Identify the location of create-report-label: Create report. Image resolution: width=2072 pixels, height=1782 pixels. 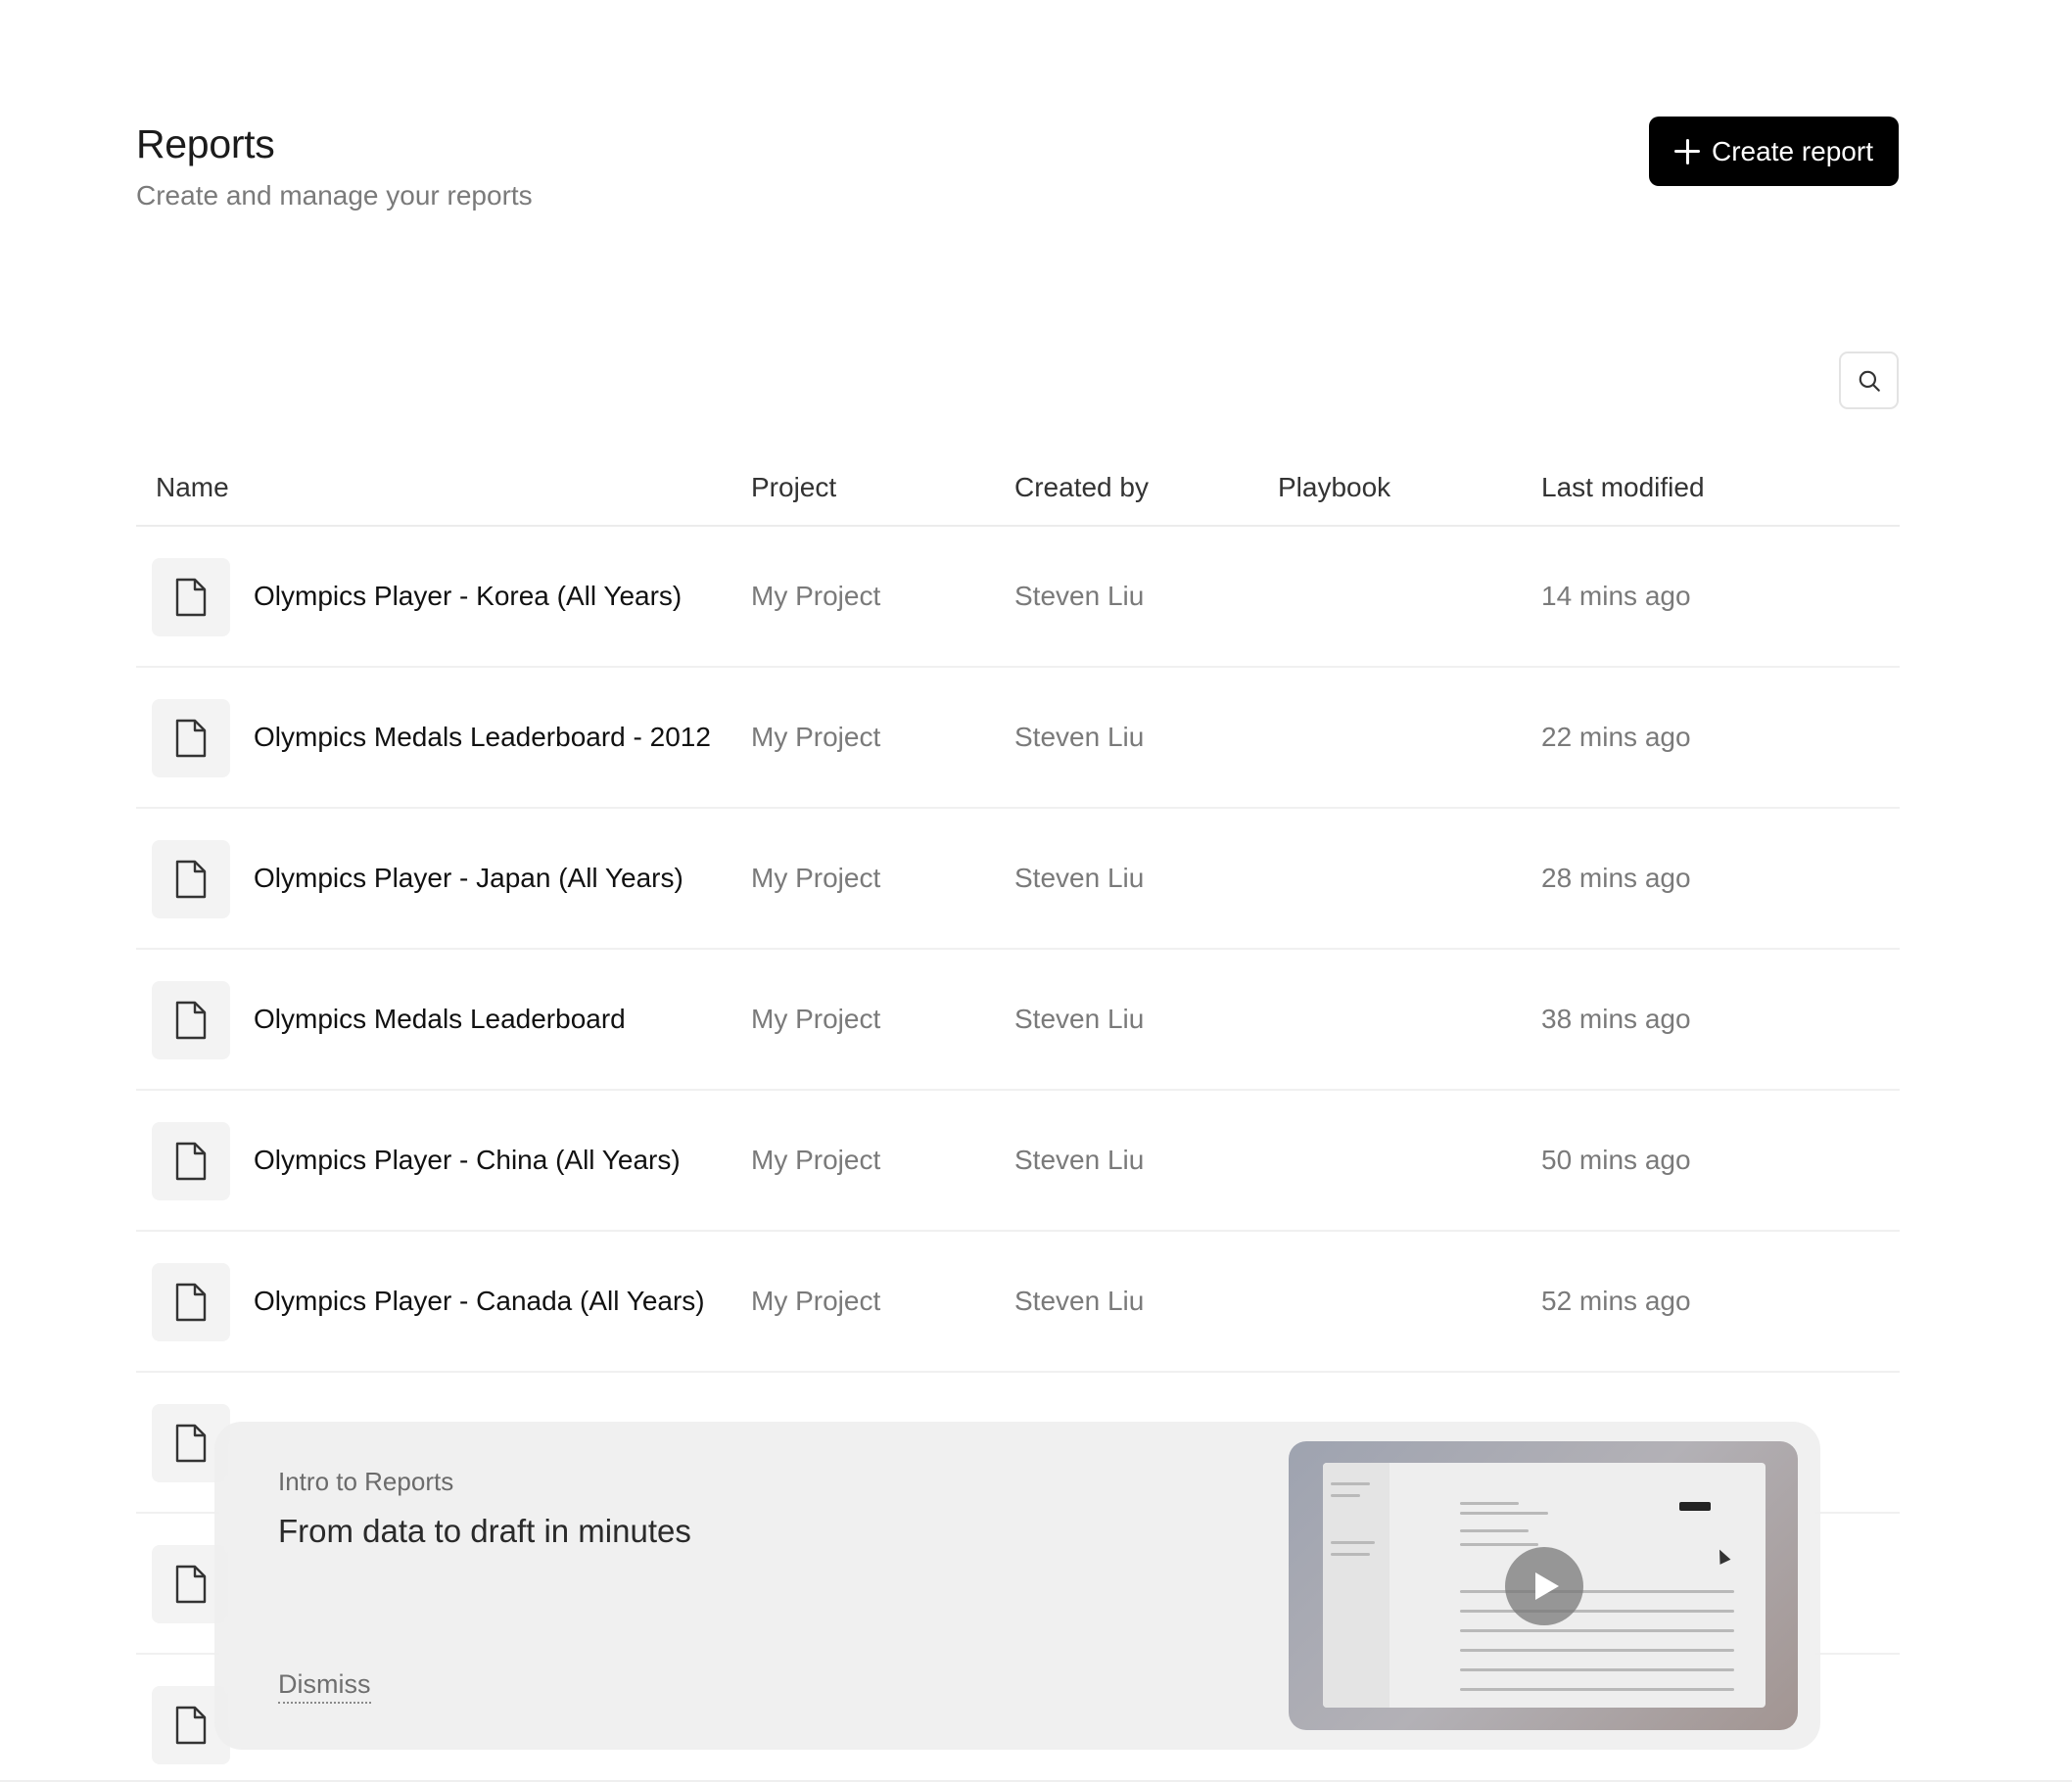
(1793, 150).